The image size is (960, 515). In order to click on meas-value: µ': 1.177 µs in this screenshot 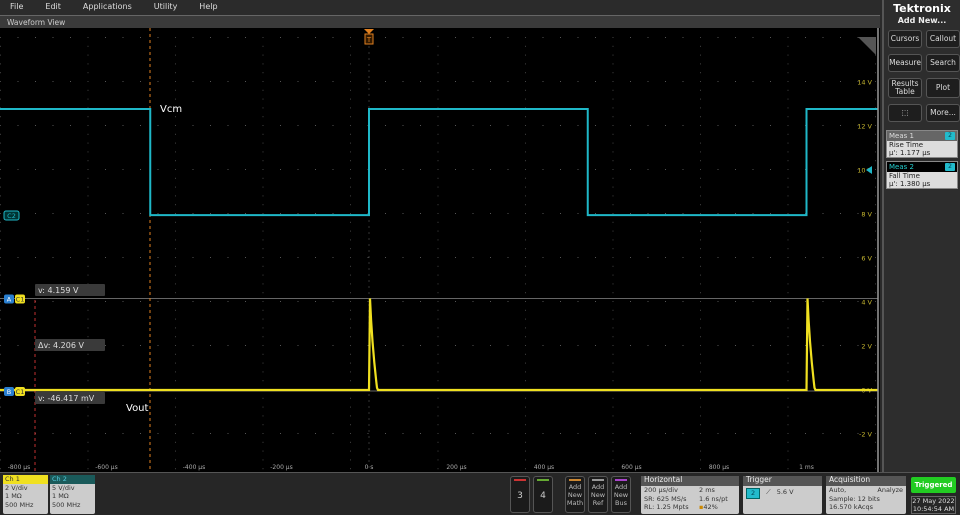, I will do `click(910, 153)`.